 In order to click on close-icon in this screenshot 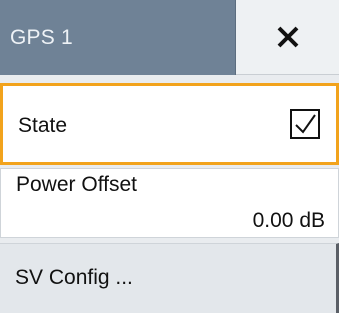, I will do `click(287, 37)`.